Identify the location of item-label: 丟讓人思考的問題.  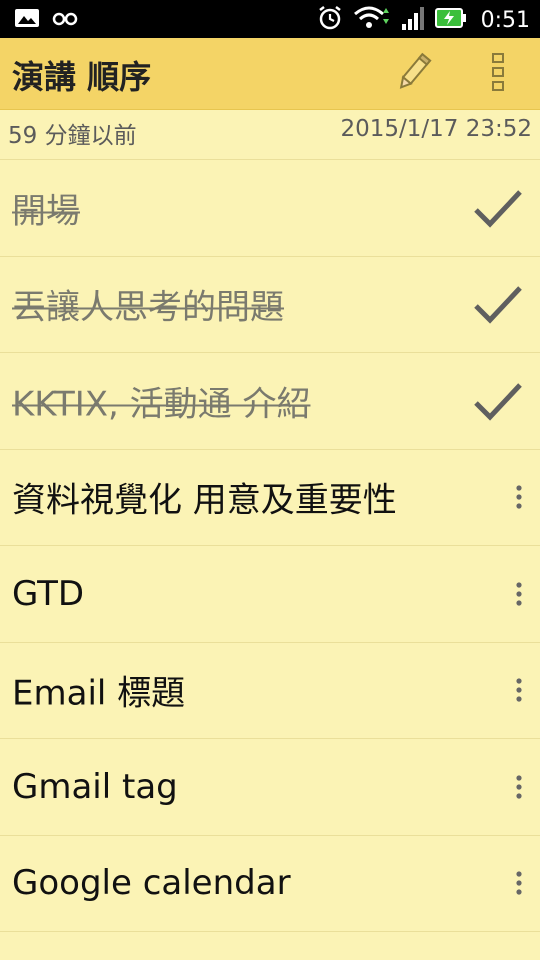
(148, 307).